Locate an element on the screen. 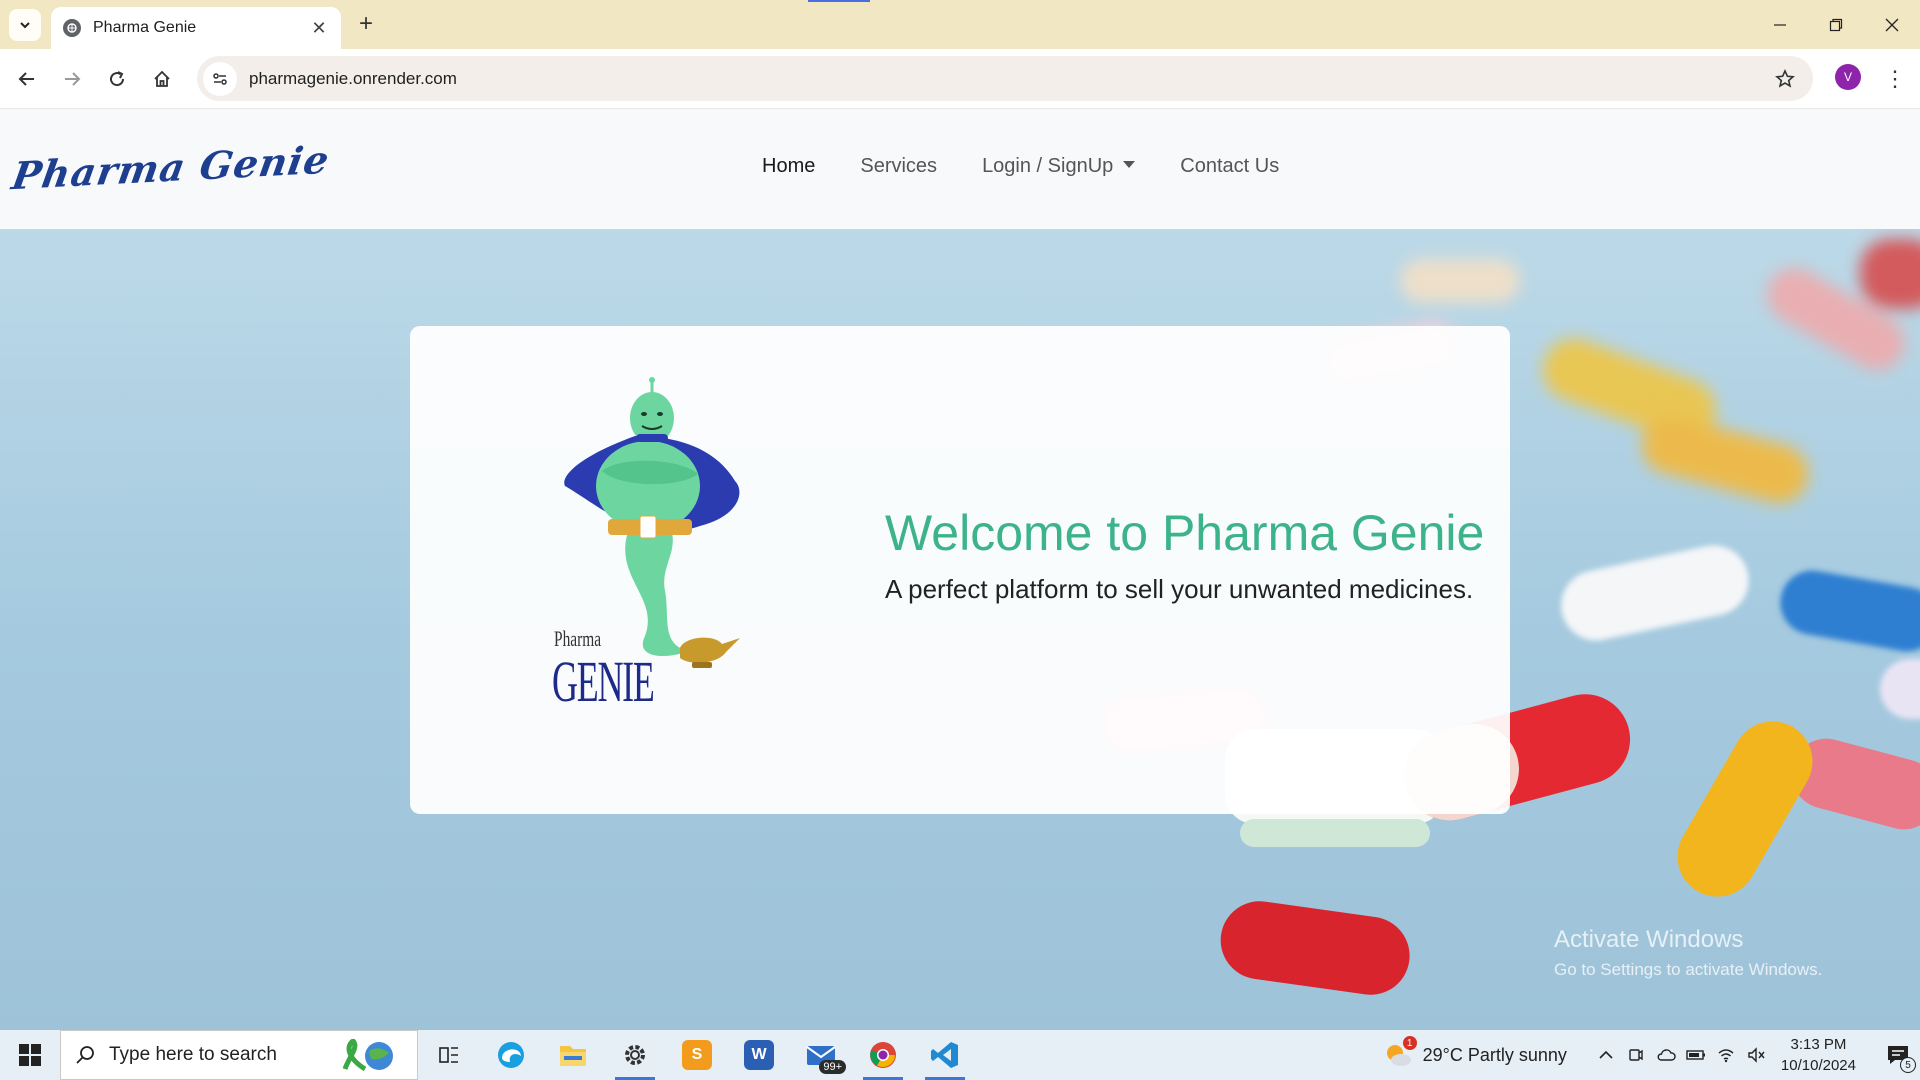  home-icon is located at coordinates (162, 78).